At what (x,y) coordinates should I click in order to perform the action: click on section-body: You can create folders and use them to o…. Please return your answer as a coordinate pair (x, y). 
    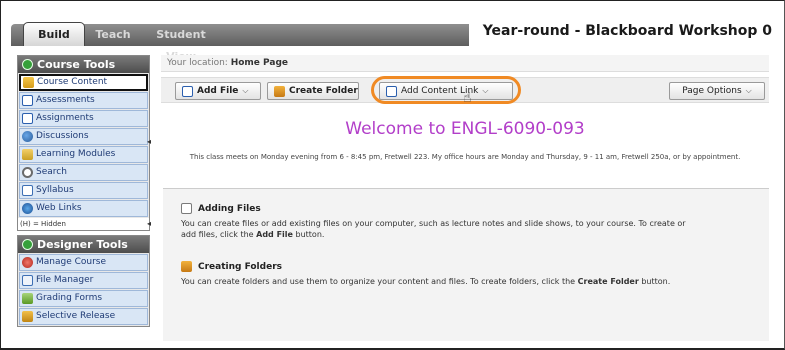
    Looking at the image, I should click on (441, 281).